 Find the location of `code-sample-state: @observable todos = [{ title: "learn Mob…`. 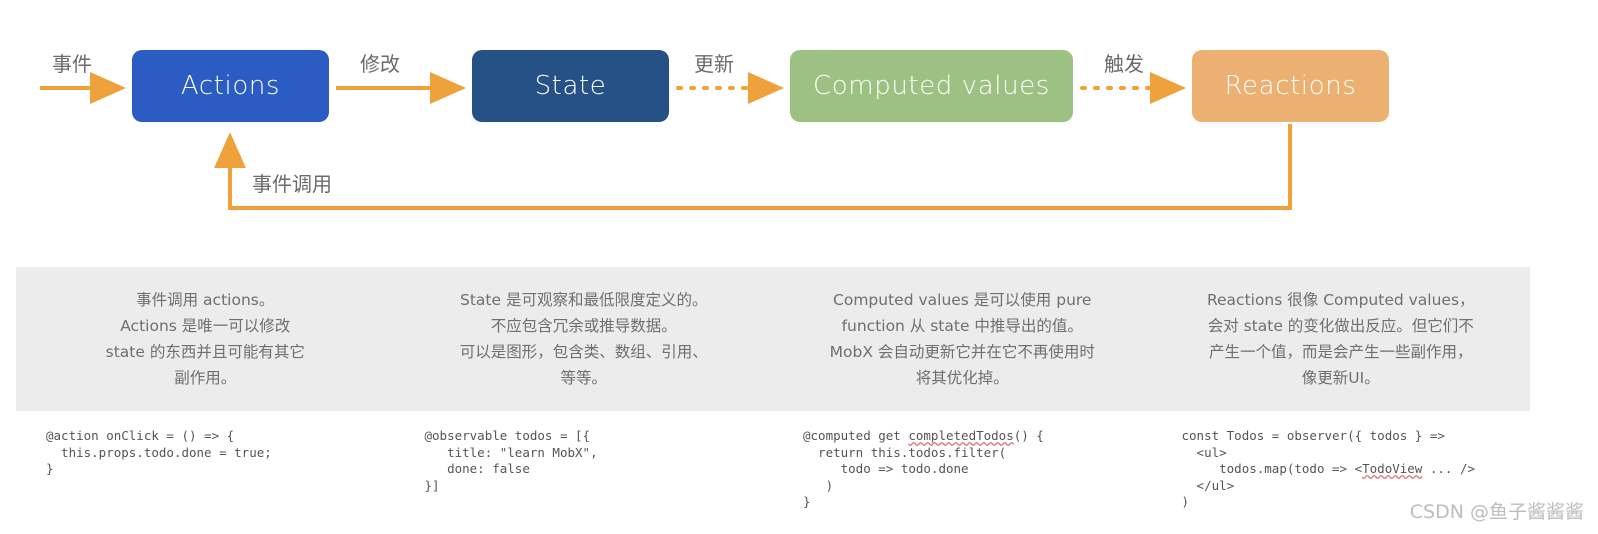

code-sample-state: @observable todos = [{ title: "learn Mob… is located at coordinates (511, 460).